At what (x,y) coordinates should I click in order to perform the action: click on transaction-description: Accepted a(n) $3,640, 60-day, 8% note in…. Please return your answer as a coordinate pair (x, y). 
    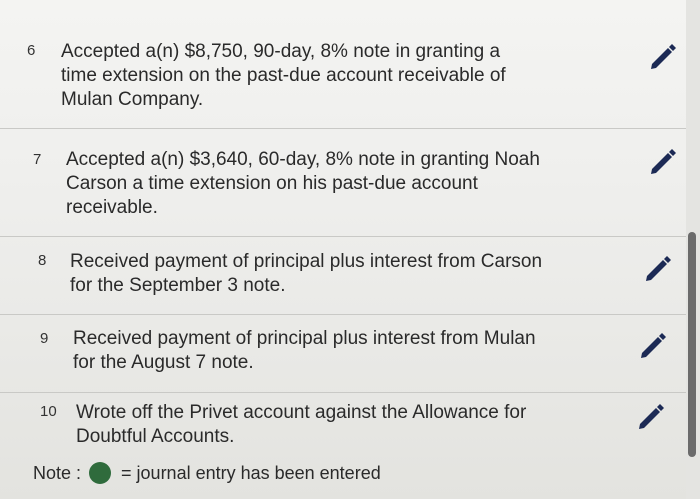
    Looking at the image, I should click on (303, 183).